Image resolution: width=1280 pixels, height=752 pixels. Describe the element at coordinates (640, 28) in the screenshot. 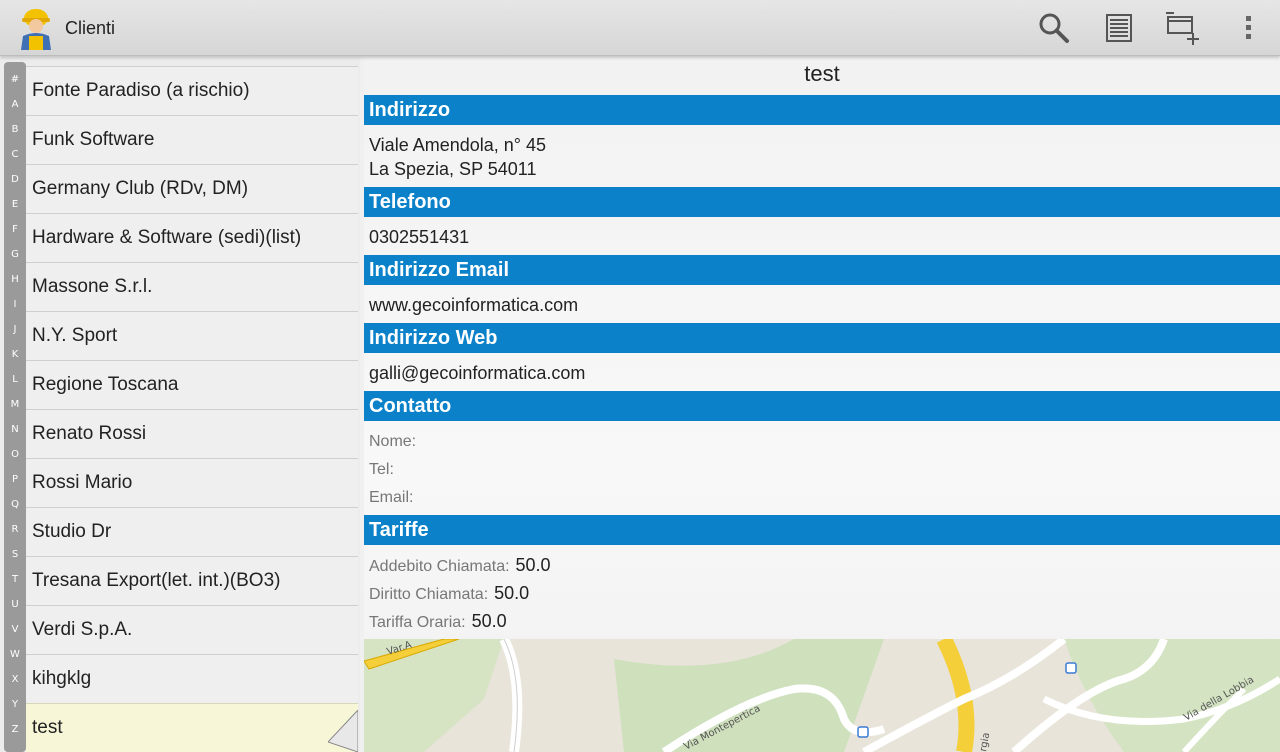

I see `action-bar: Clienti` at that location.